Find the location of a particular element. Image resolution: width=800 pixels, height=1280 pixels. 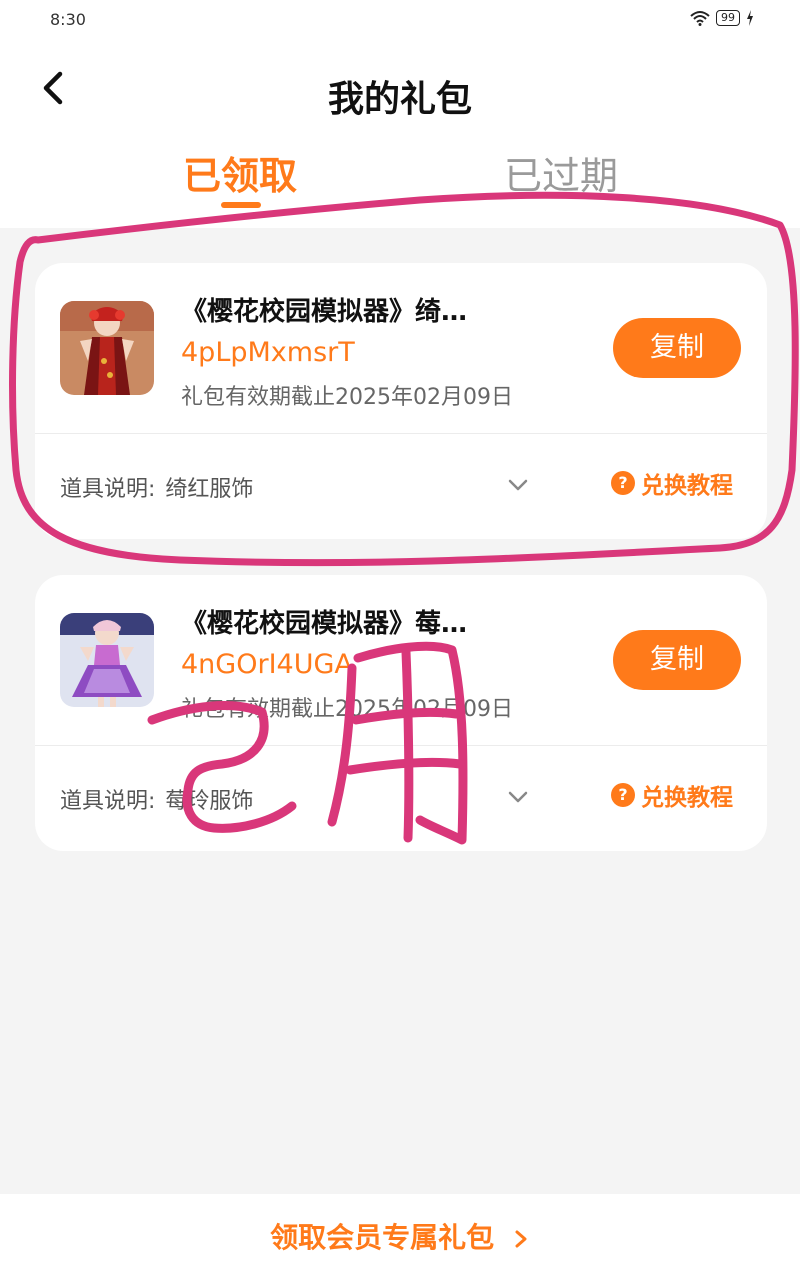

desc-value: 绮红服饰 is located at coordinates (209, 489).